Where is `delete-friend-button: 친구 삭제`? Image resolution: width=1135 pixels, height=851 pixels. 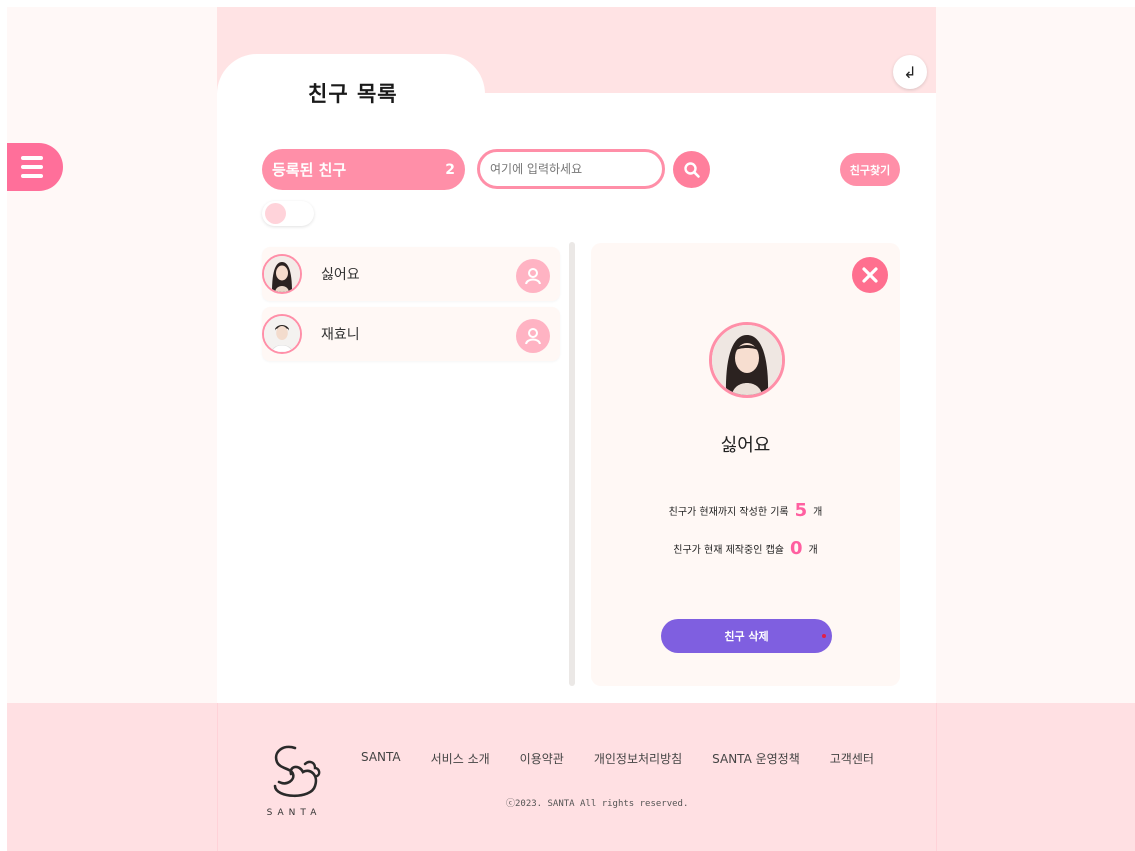
delete-friend-button: 친구 삭제 is located at coordinates (746, 636).